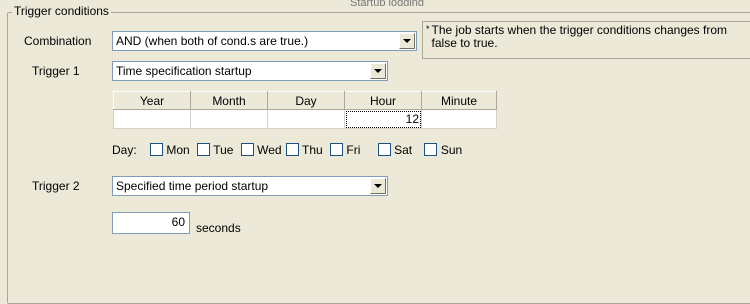 The height and width of the screenshot is (304, 750). I want to click on period-value: 60, so click(178, 222).